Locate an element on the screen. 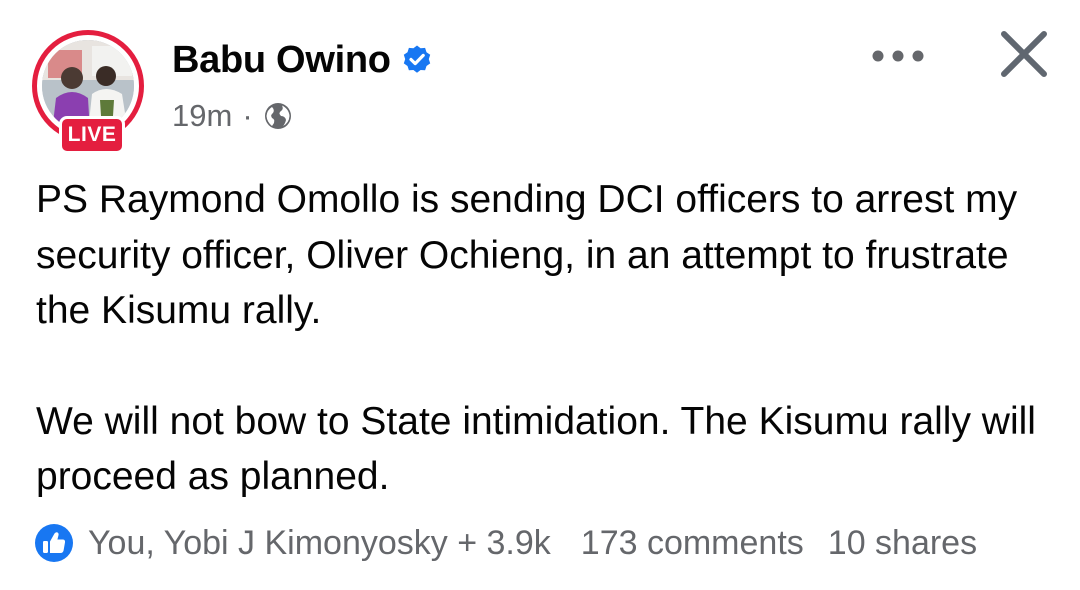 The image size is (1080, 590). author-avatar: LIVE is located at coordinates (92, 95).